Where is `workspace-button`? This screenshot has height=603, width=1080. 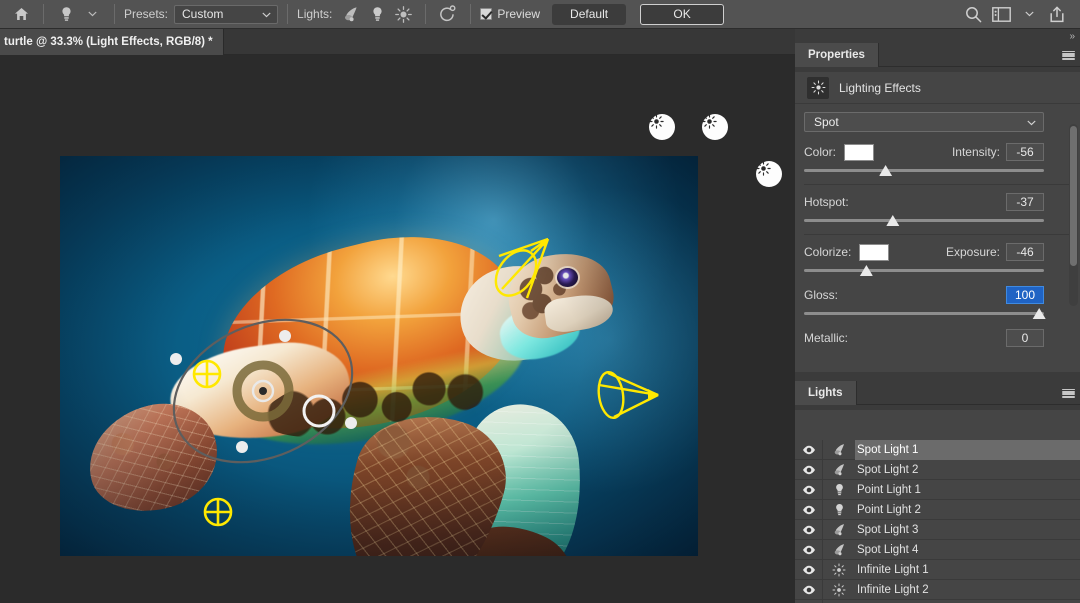 workspace-button is located at coordinates (1001, 14).